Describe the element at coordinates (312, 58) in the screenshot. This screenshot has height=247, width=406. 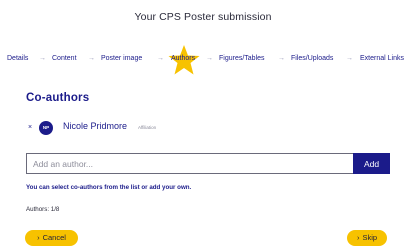
I see `step-files-uploads: Files/Uploads` at that location.